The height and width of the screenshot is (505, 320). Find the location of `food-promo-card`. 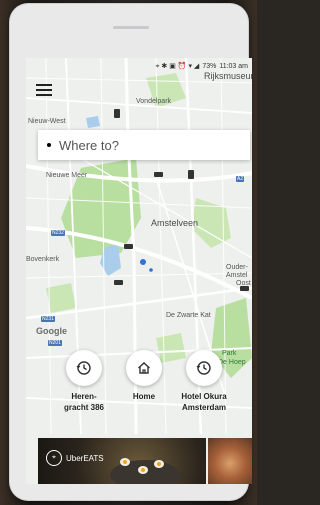

food-promo-card is located at coordinates (230, 461).